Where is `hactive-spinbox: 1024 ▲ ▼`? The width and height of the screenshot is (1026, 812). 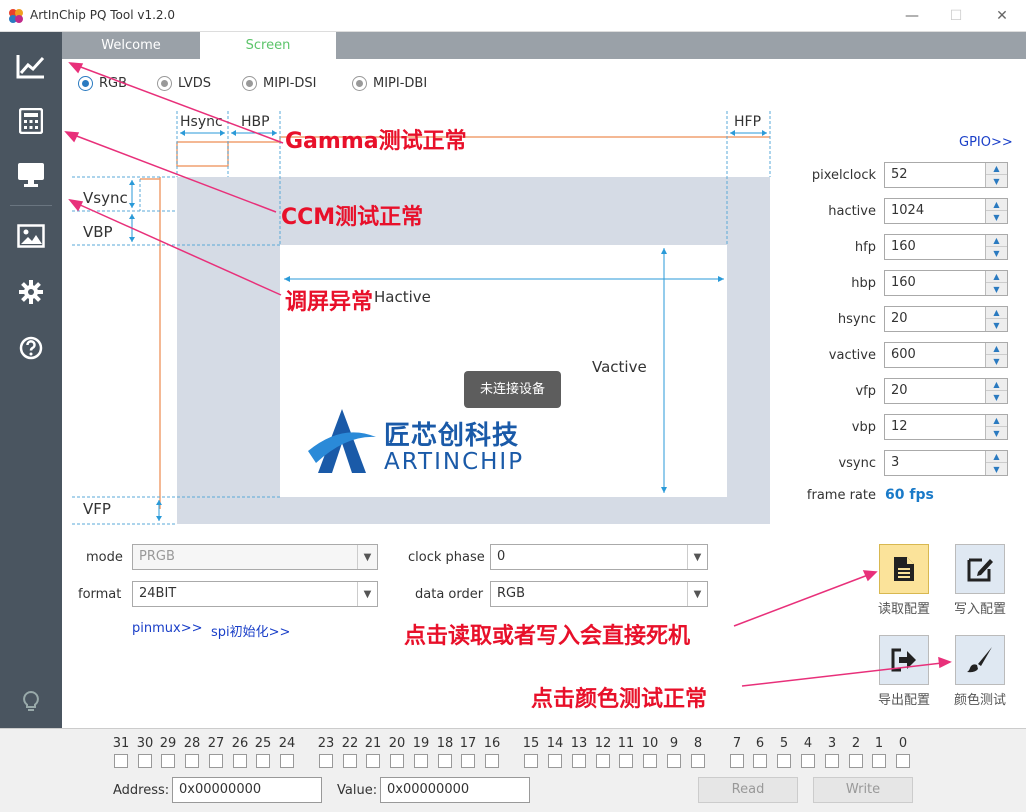 hactive-spinbox: 1024 ▲ ▼ is located at coordinates (946, 211).